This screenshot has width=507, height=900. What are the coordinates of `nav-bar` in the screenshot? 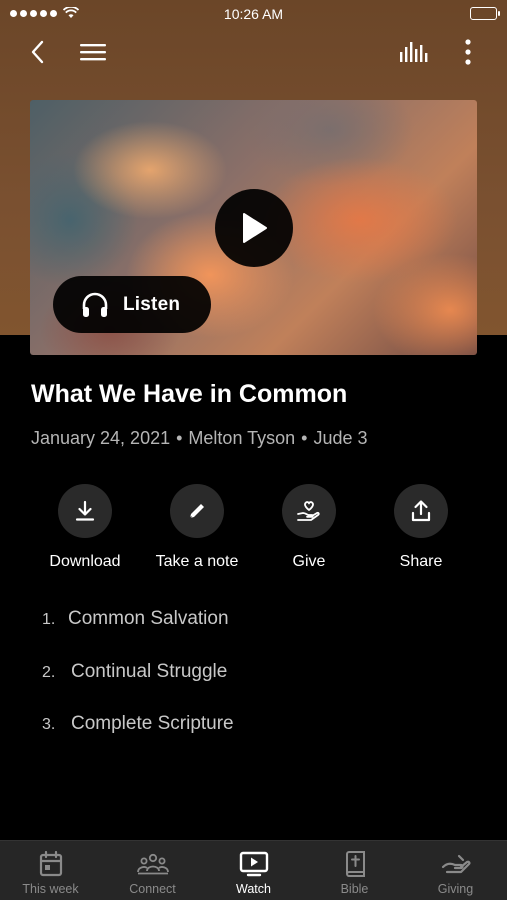 It's located at (253, 52).